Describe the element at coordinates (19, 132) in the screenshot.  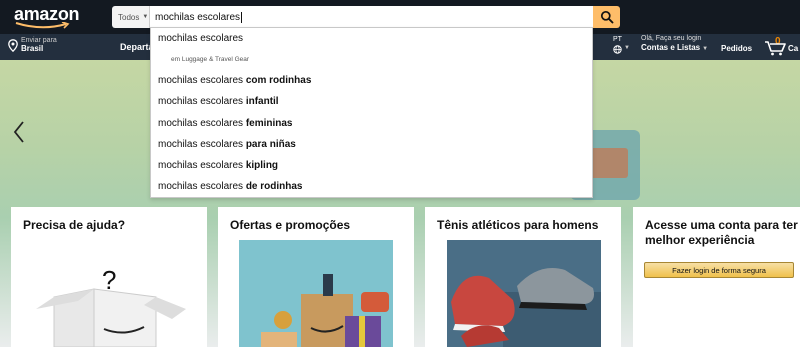
I see `chevron-left-icon` at that location.